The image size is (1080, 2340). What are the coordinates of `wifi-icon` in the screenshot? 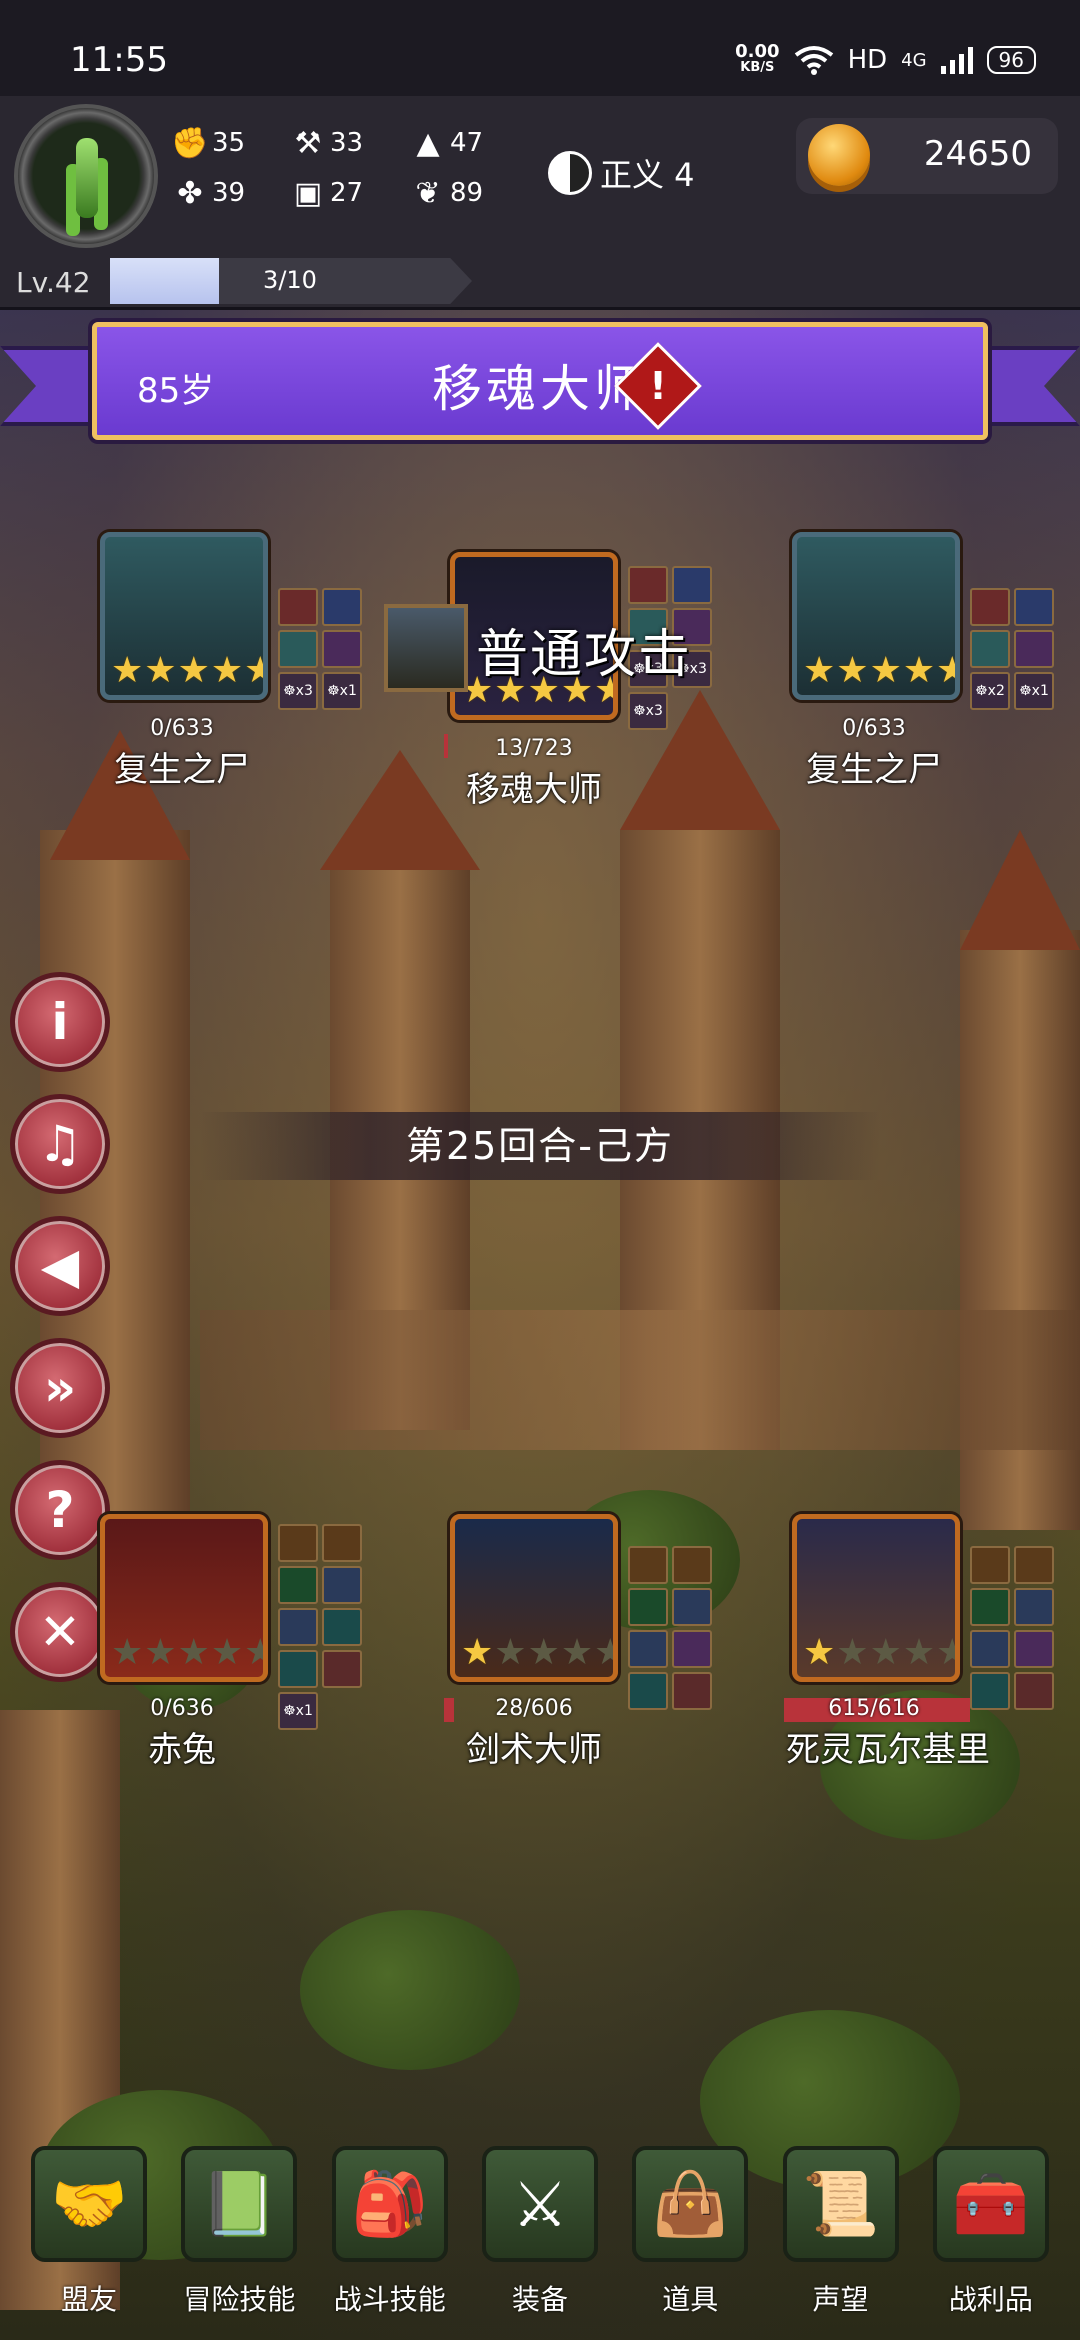 It's located at (814, 60).